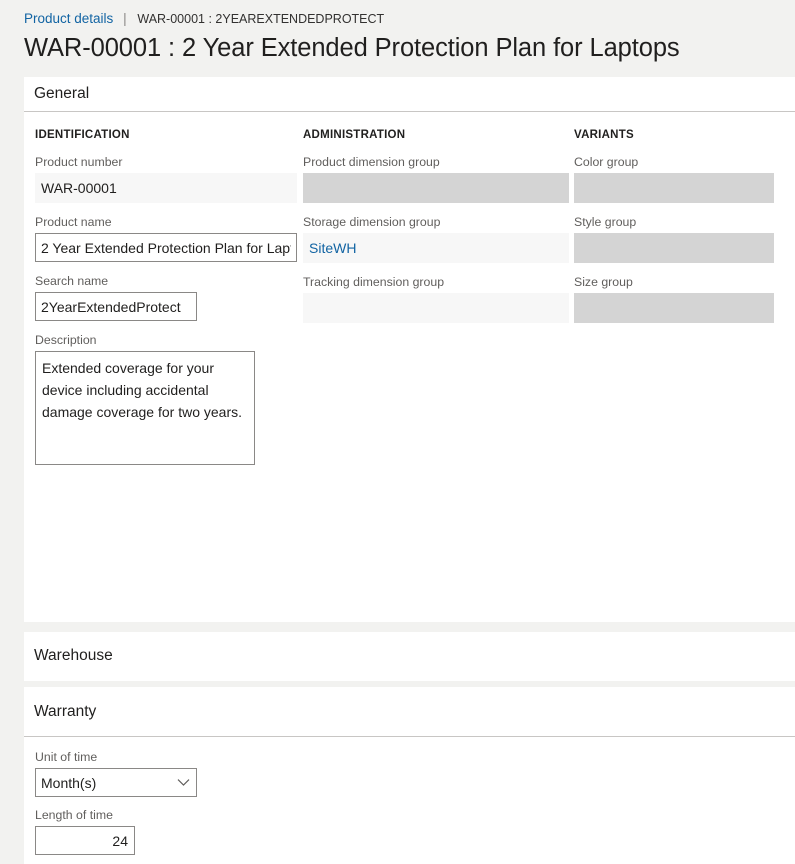 The width and height of the screenshot is (795, 864). What do you see at coordinates (371, 162) in the screenshot?
I see `field-product-dimension-group-label: Product dimension group` at bounding box center [371, 162].